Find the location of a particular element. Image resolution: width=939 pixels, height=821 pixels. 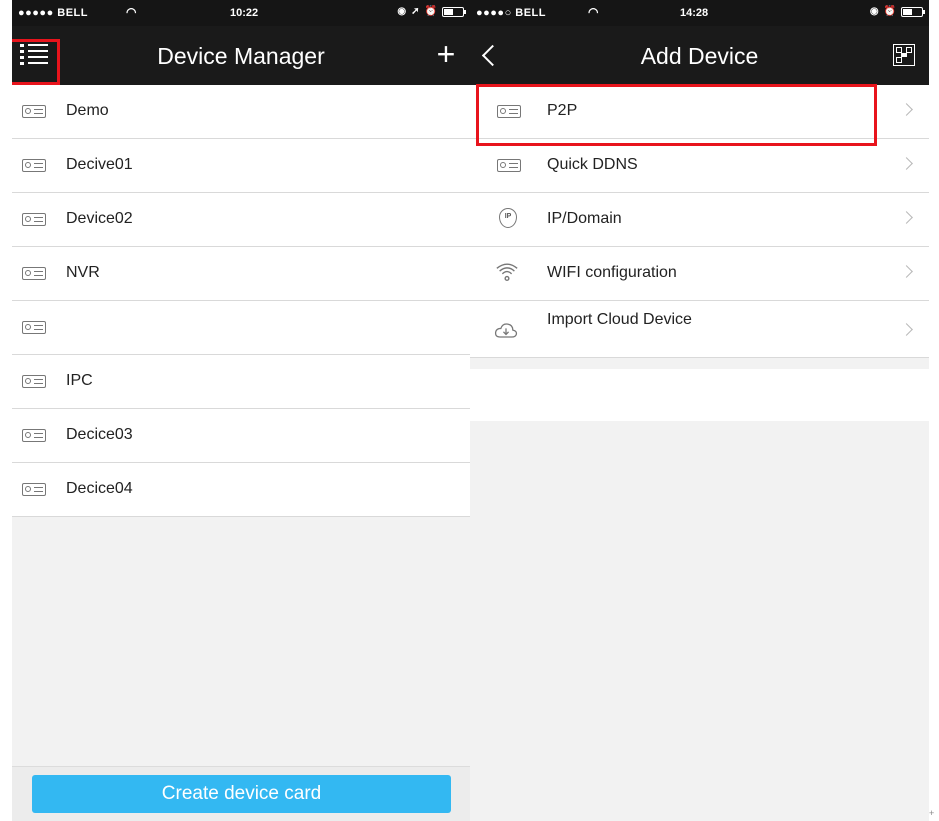

carrier-label: ●●●●● BELL is located at coordinates (53, 13).